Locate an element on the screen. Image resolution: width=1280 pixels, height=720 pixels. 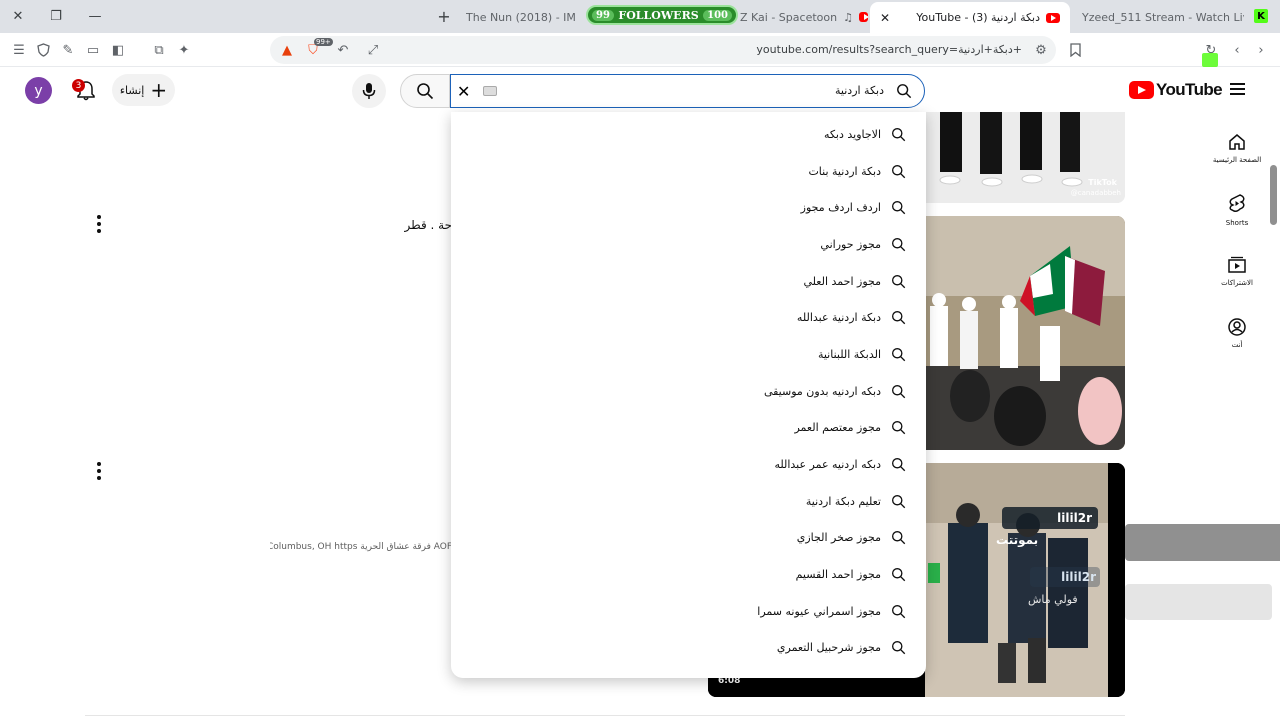
back-icon: › is located at coordinates (1261, 50).